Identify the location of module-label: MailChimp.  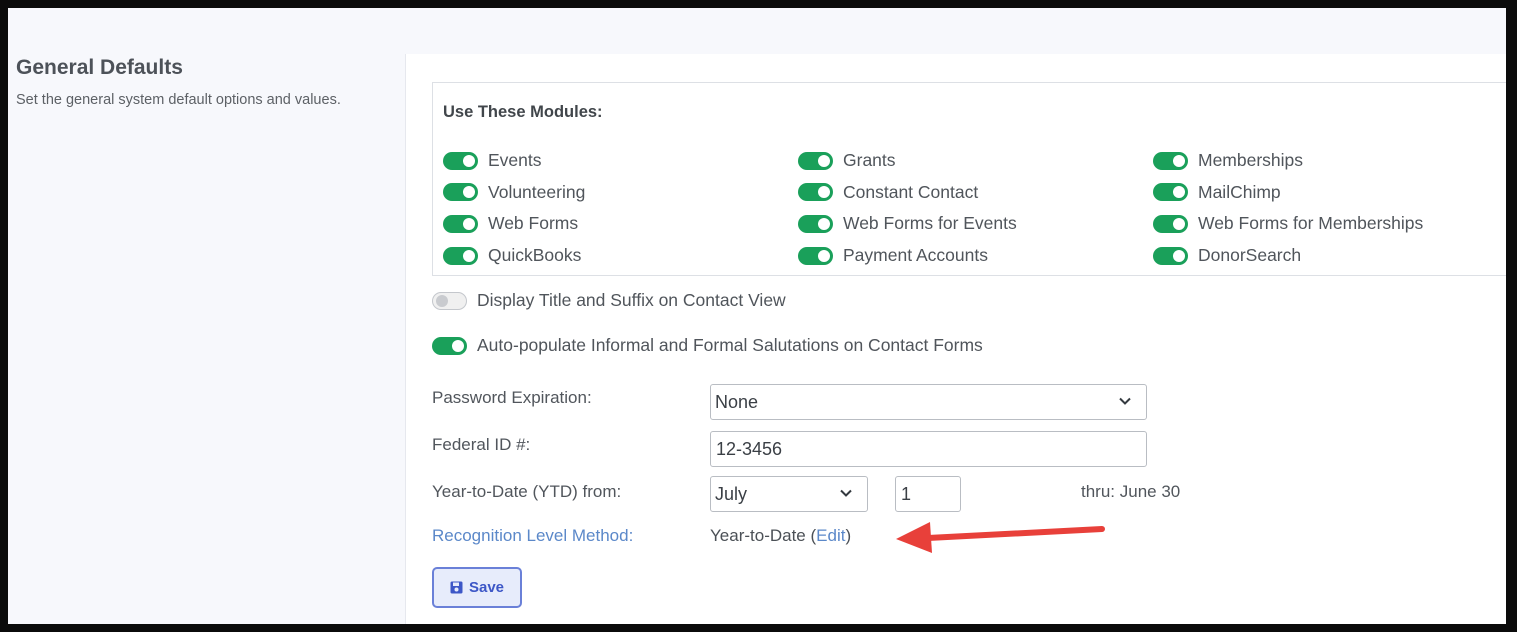
(1239, 191).